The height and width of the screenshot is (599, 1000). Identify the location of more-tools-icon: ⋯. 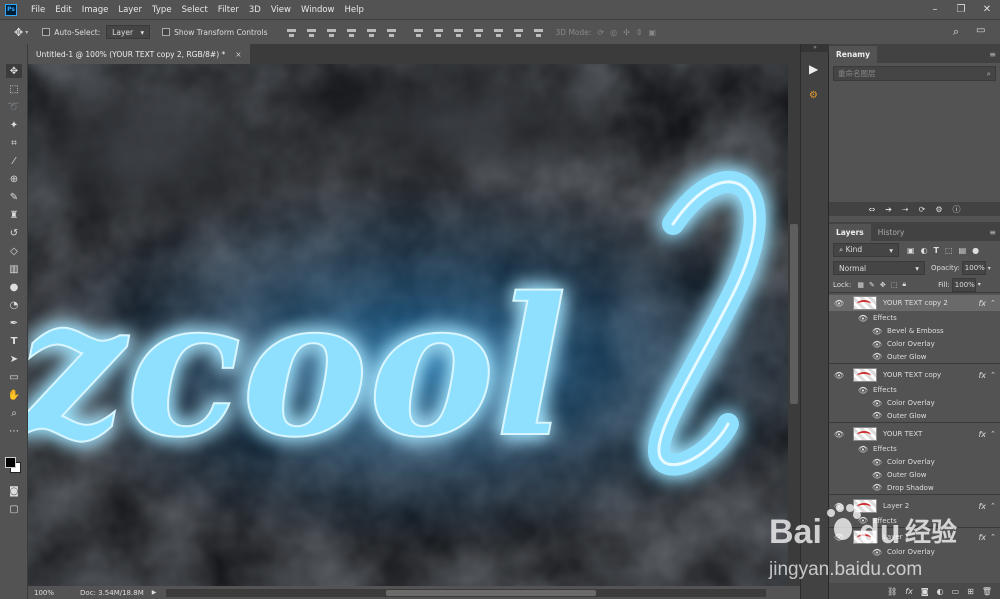
(14, 431).